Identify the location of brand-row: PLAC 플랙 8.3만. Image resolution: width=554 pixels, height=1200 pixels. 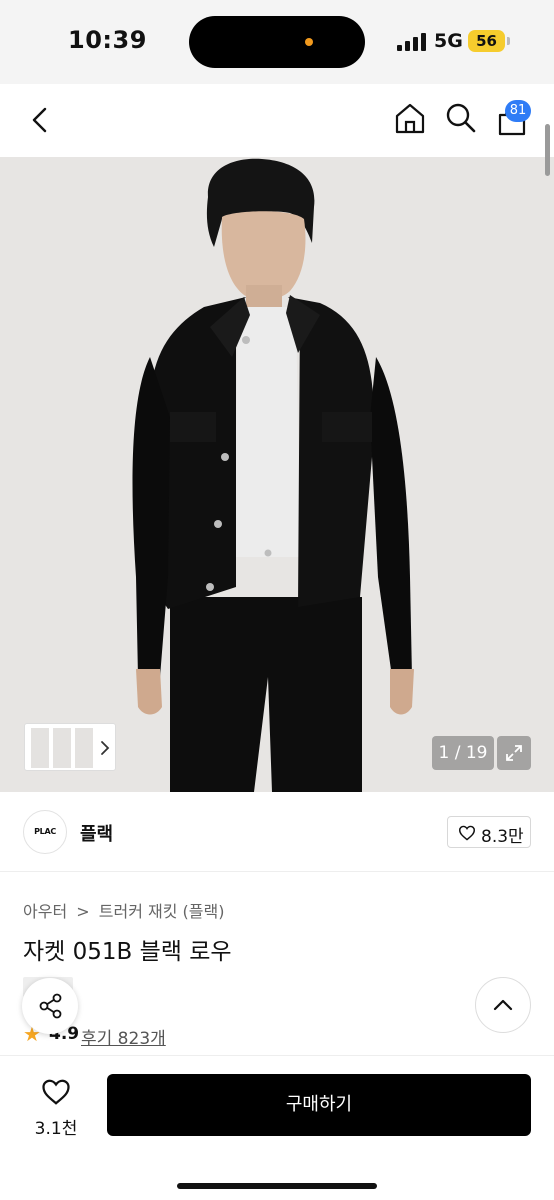
(277, 832).